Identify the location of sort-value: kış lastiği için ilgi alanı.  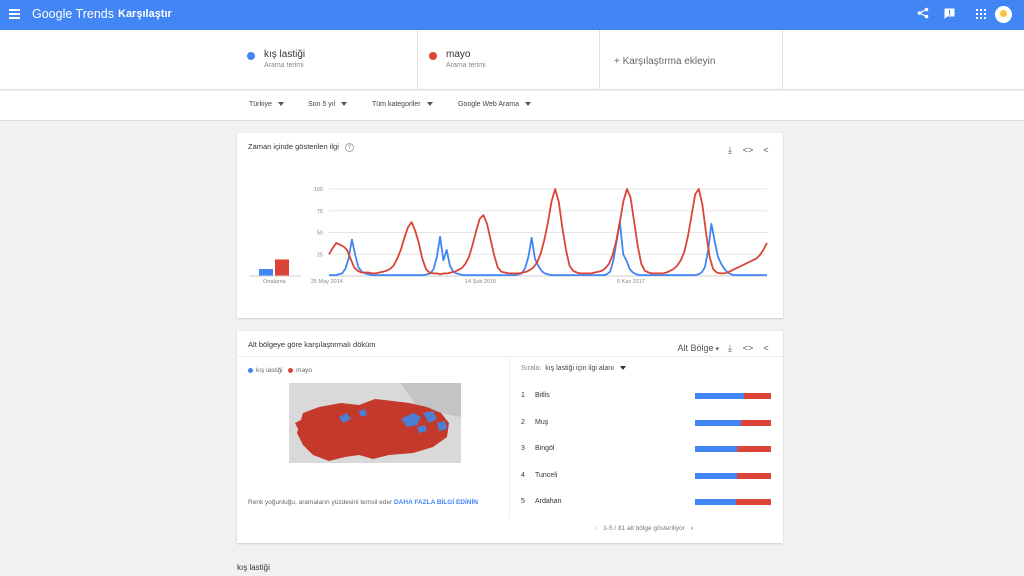
(580, 368).